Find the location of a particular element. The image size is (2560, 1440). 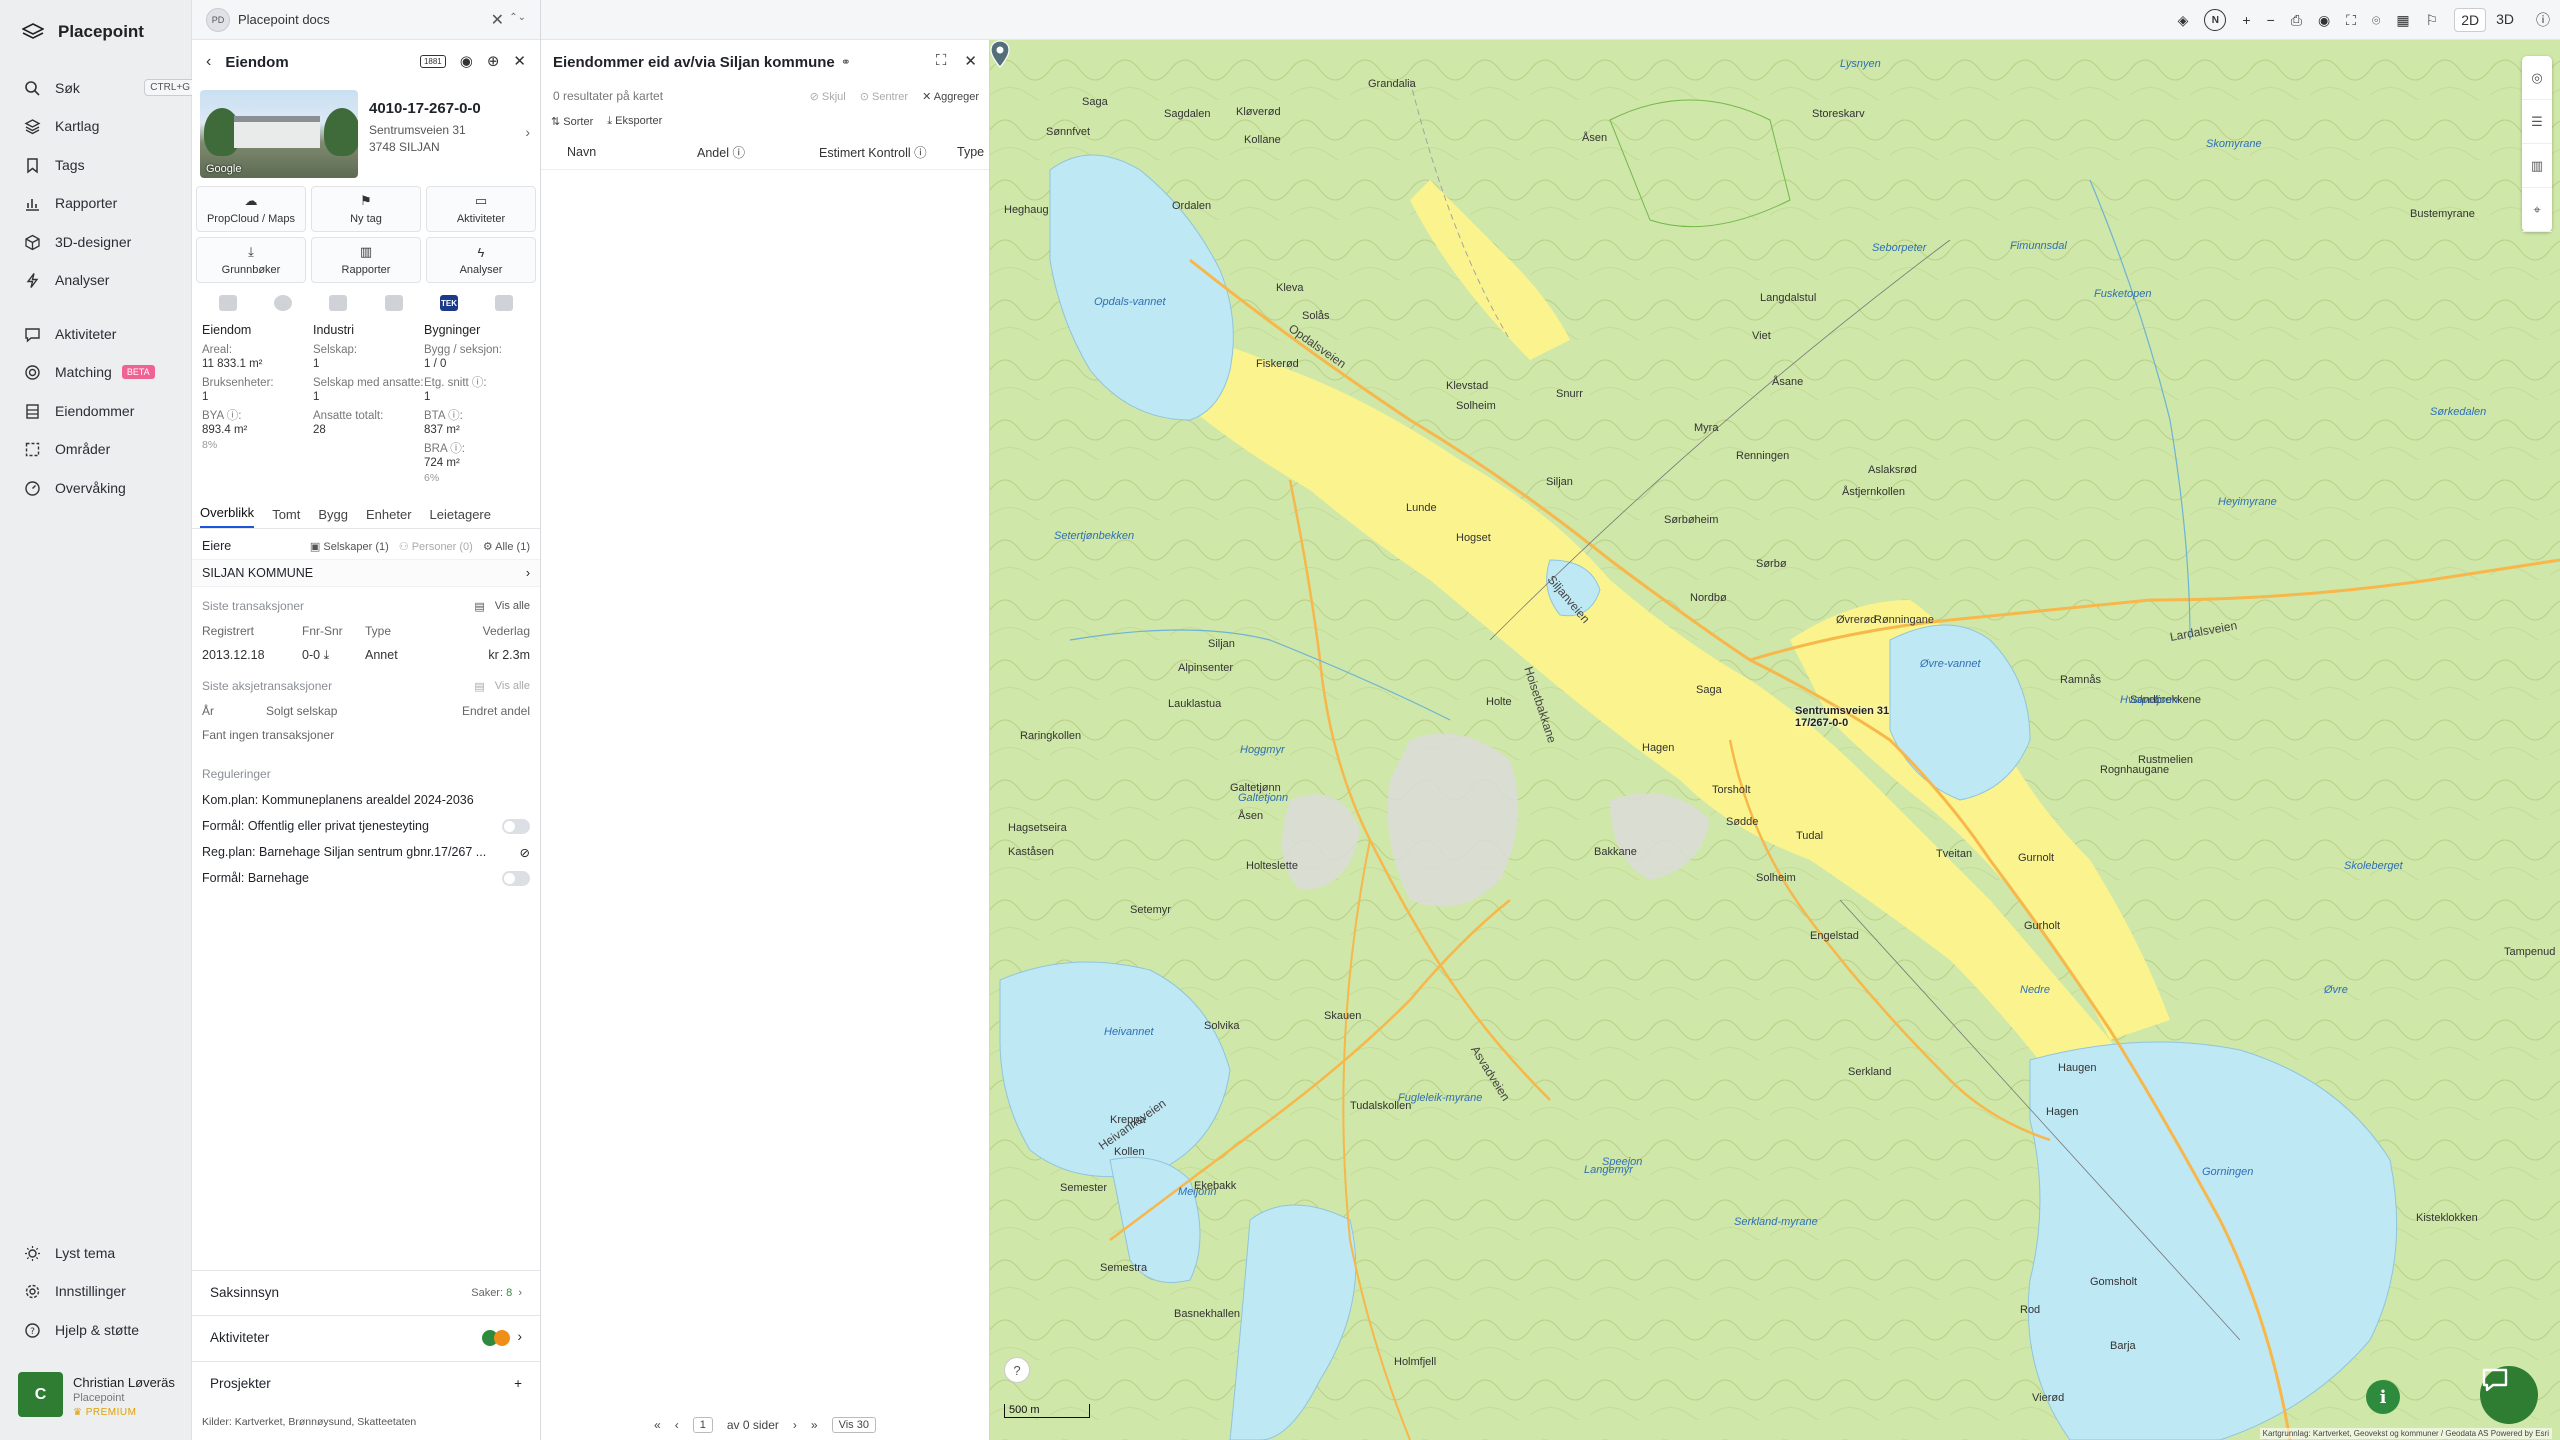

nav-item-rapporter: Rapporter is located at coordinates (99, 203).